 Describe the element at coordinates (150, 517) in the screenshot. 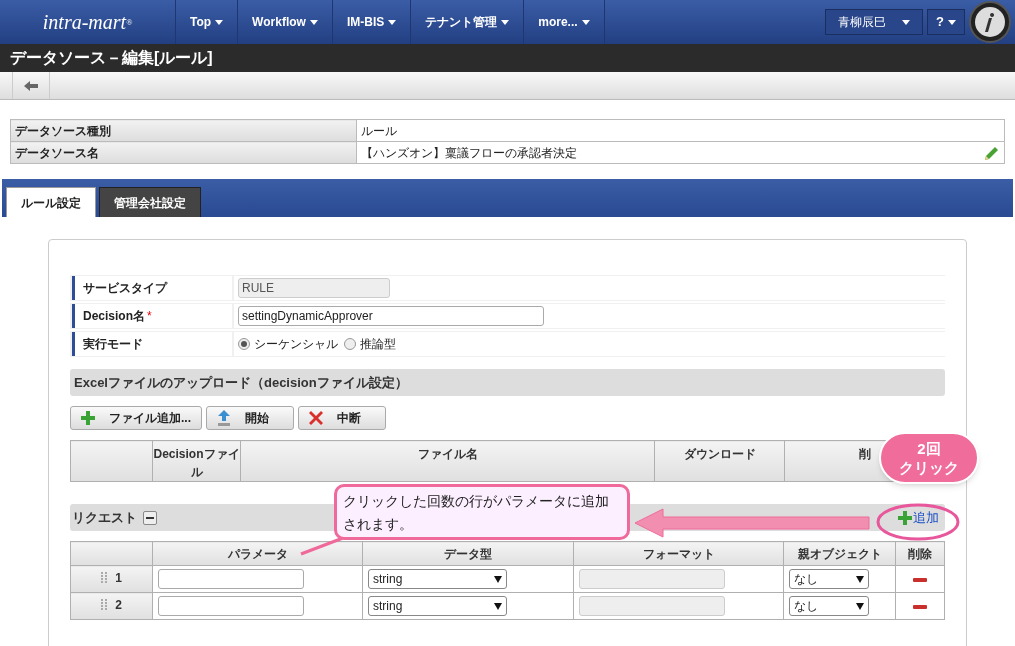

I see `collapse-button` at that location.